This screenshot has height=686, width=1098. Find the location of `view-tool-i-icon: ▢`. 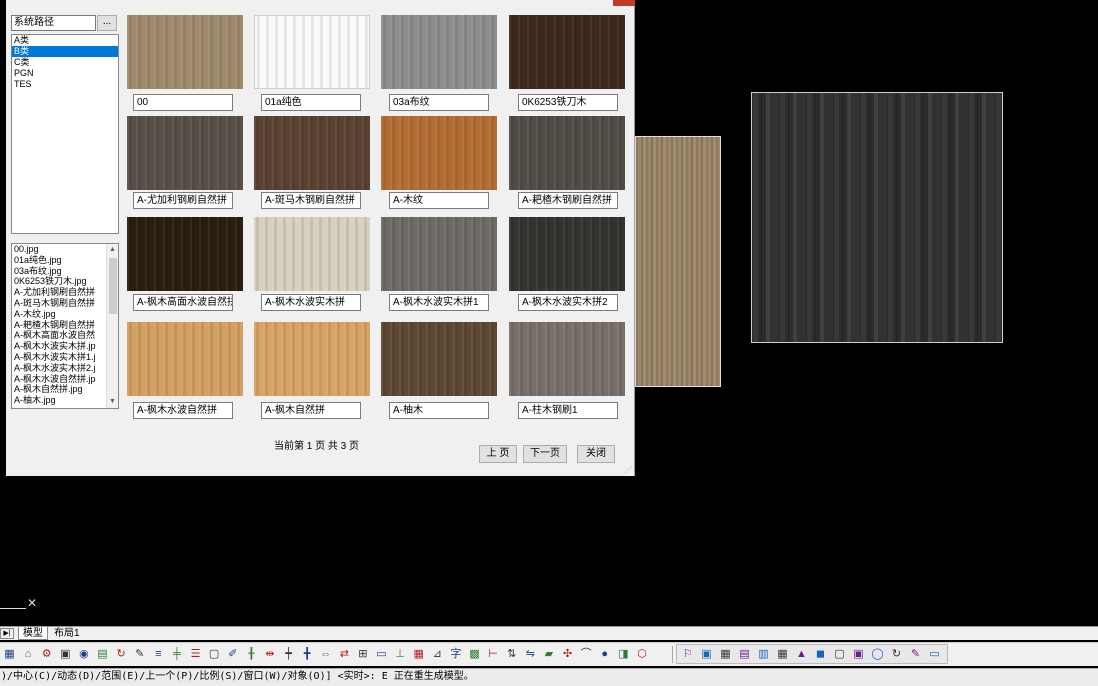

view-tool-i-icon: ▢ is located at coordinates (839, 654).